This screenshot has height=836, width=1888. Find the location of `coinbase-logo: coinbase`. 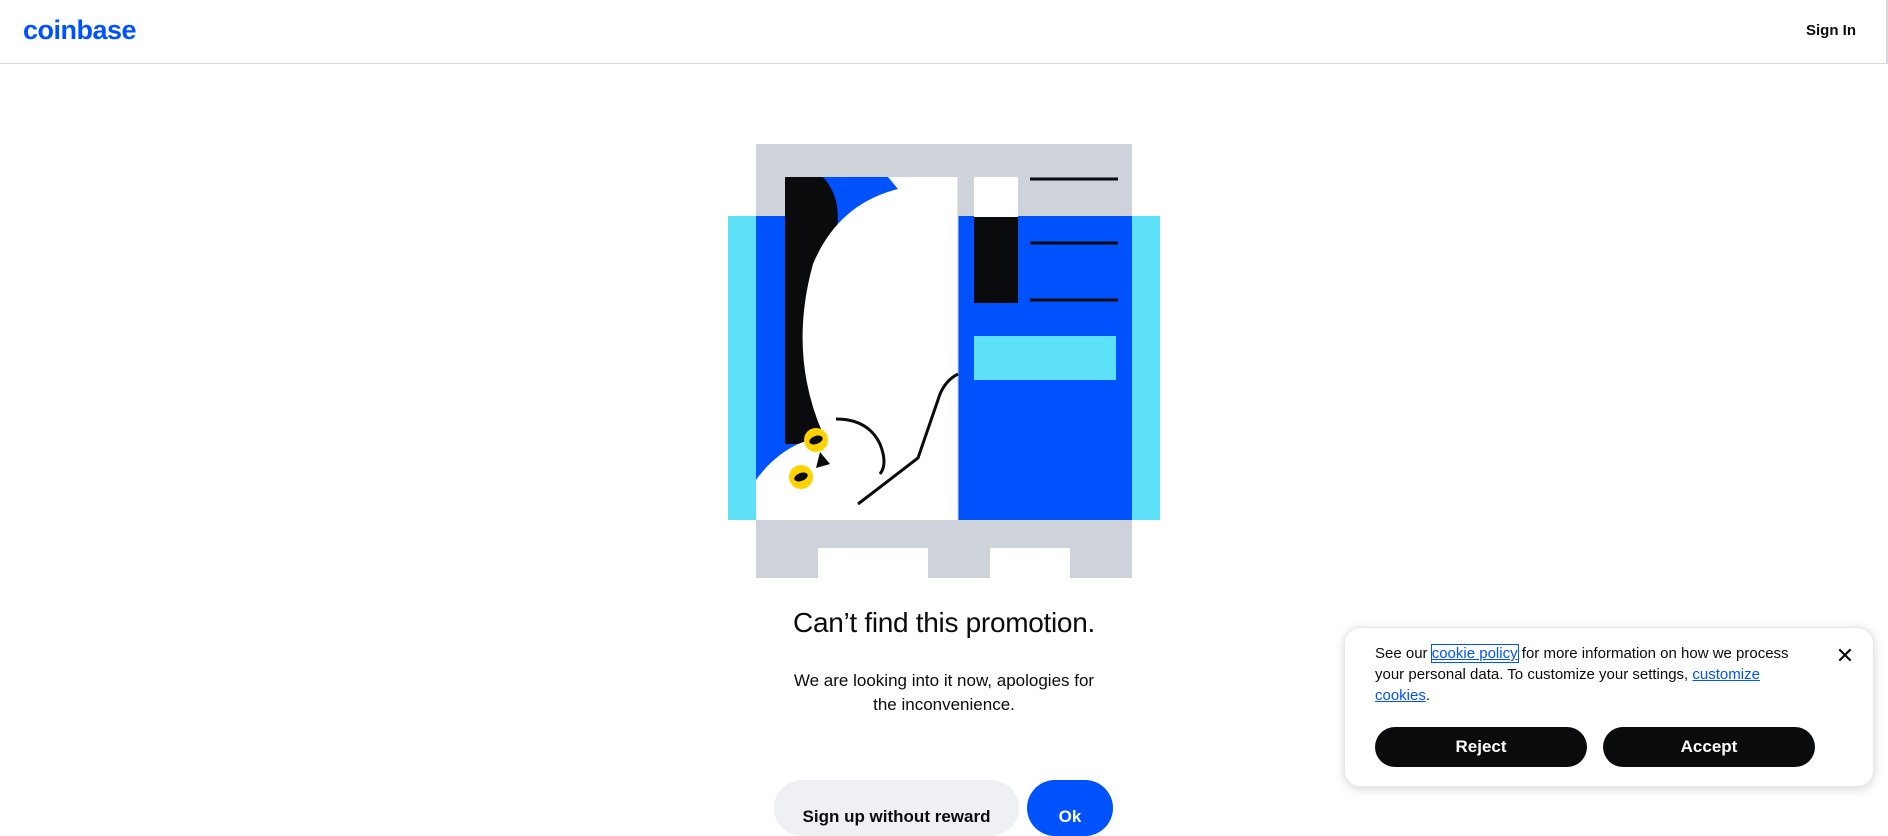

coinbase-logo: coinbase is located at coordinates (80, 30).